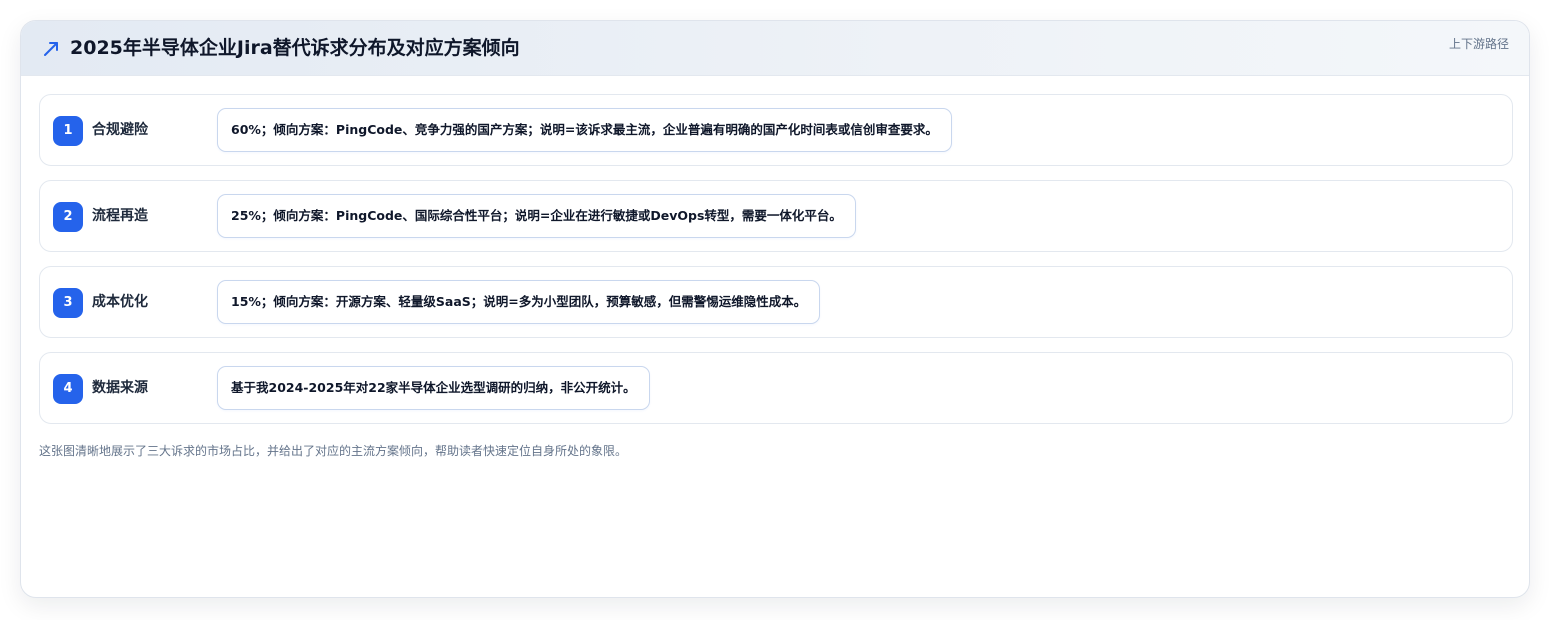  I want to click on row-label: 合规避险, so click(120, 130).